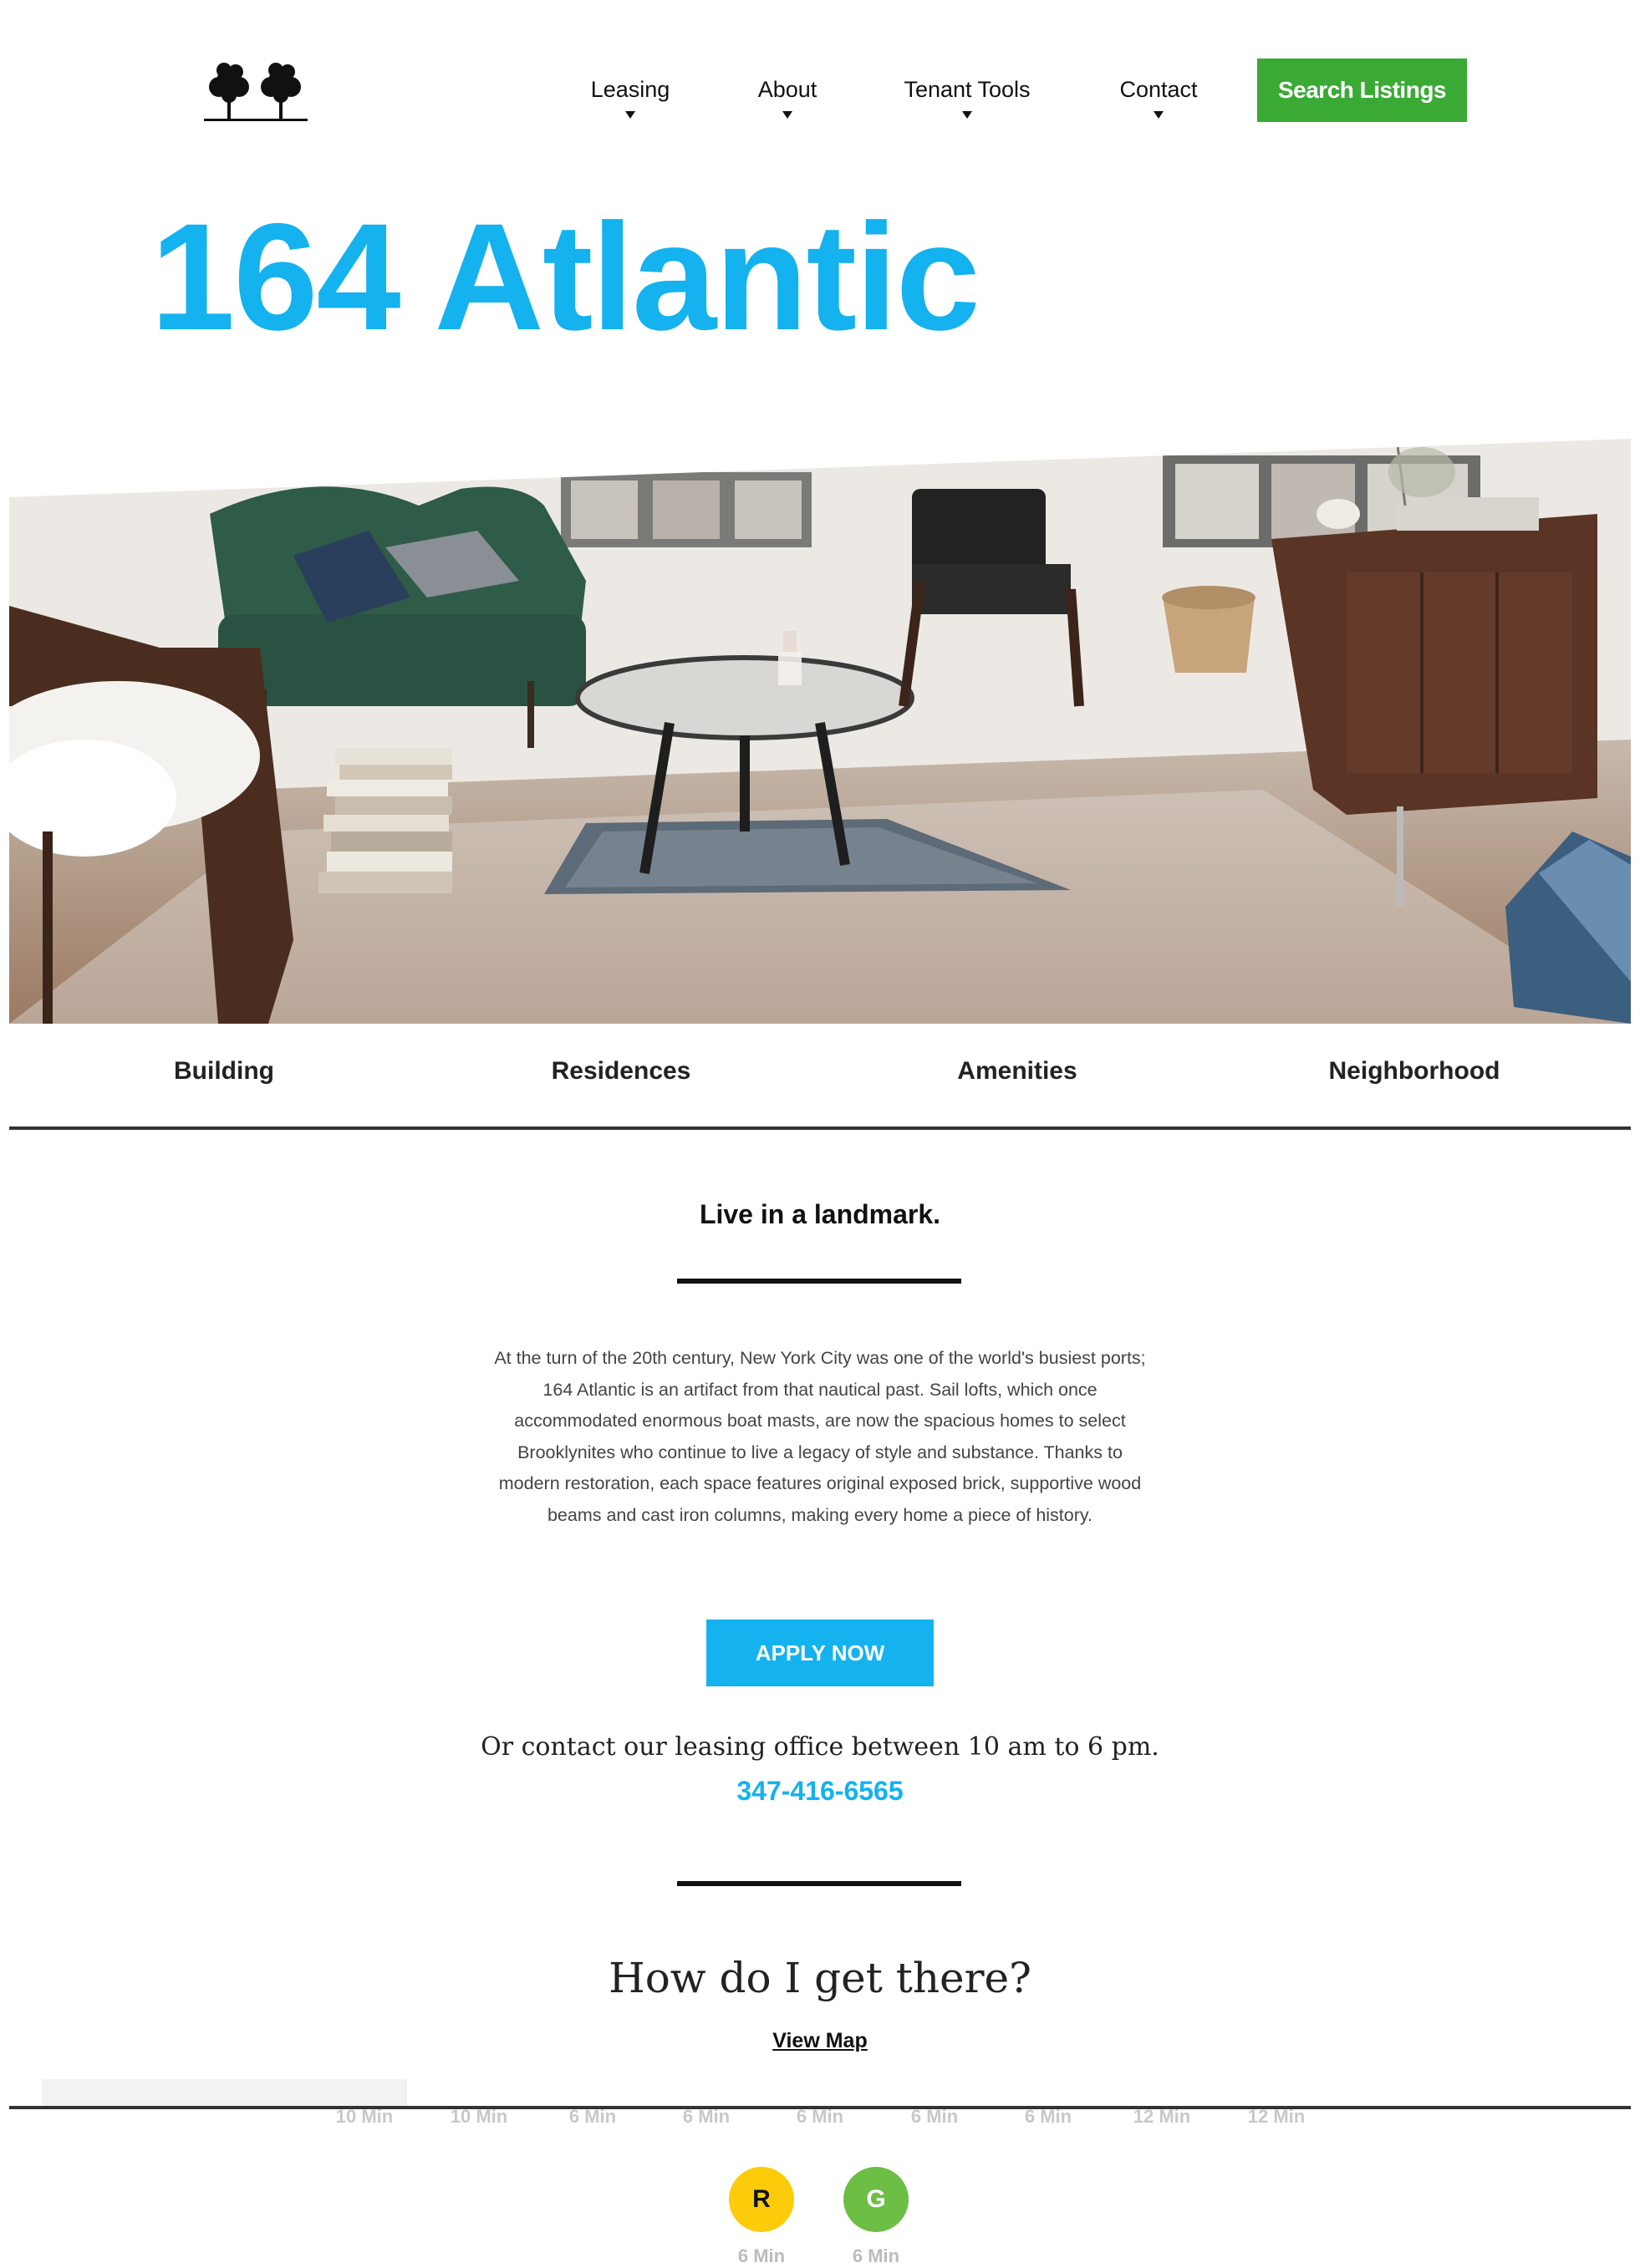 The height and width of the screenshot is (2268, 1640). I want to click on intro-heading: Live in a landmark., so click(820, 1214).